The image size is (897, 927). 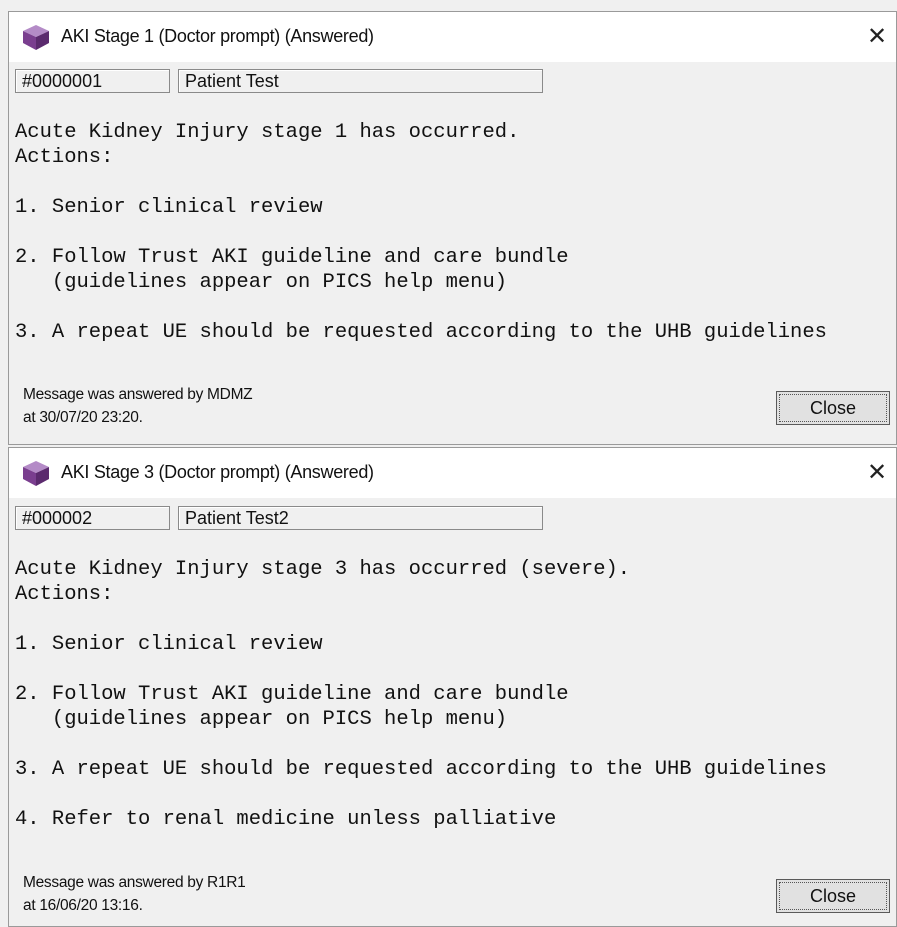 I want to click on window-title: AKI Stage 1 (Doctor prompt) (Answered), so click(x=217, y=36).